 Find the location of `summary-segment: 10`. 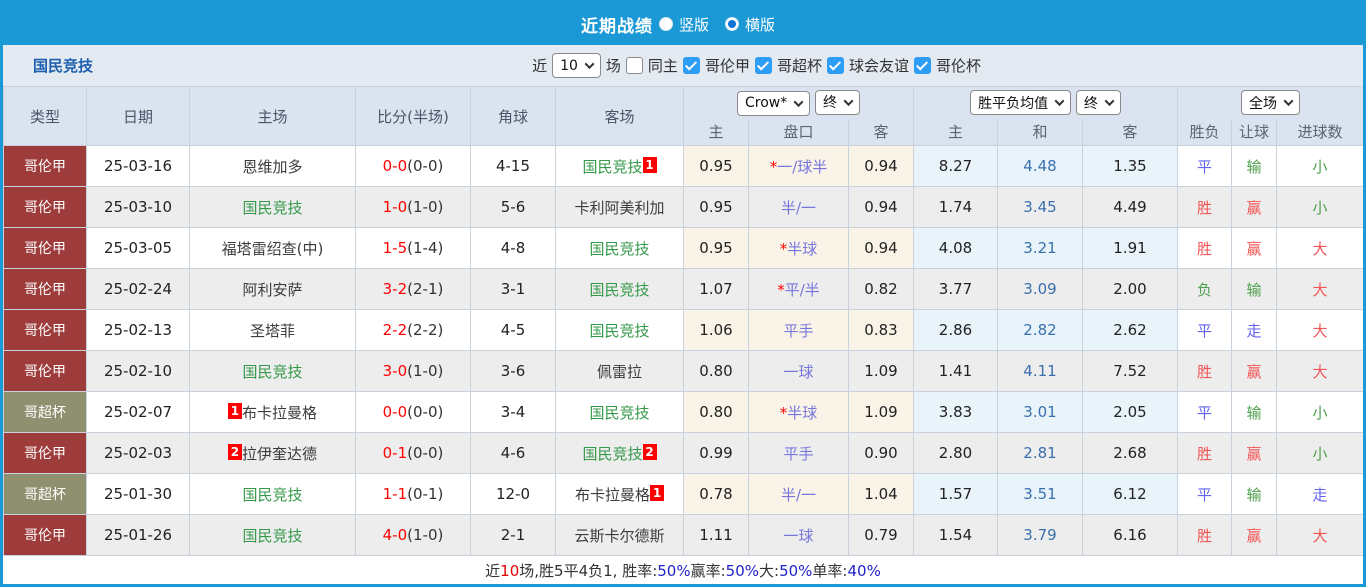

summary-segment: 10 is located at coordinates (510, 570).